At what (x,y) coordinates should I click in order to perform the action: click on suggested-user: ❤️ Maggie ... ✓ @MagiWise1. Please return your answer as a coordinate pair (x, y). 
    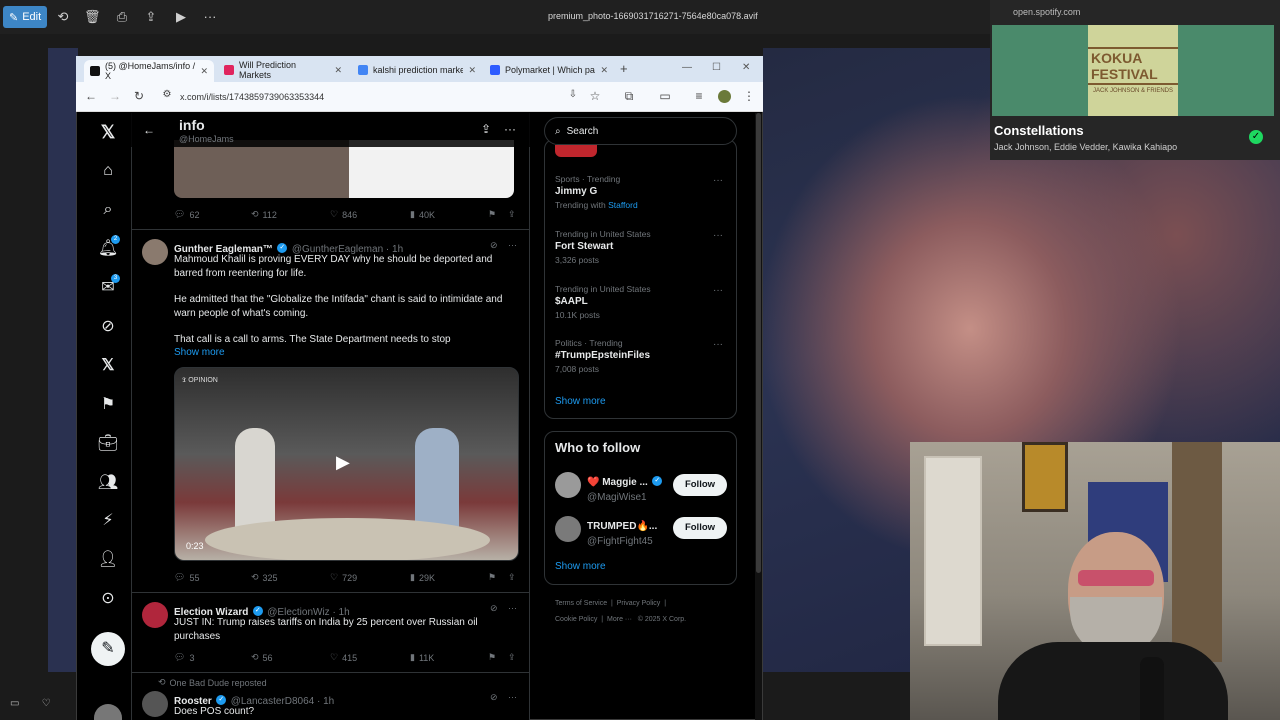
    Looking at the image, I should click on (625, 487).